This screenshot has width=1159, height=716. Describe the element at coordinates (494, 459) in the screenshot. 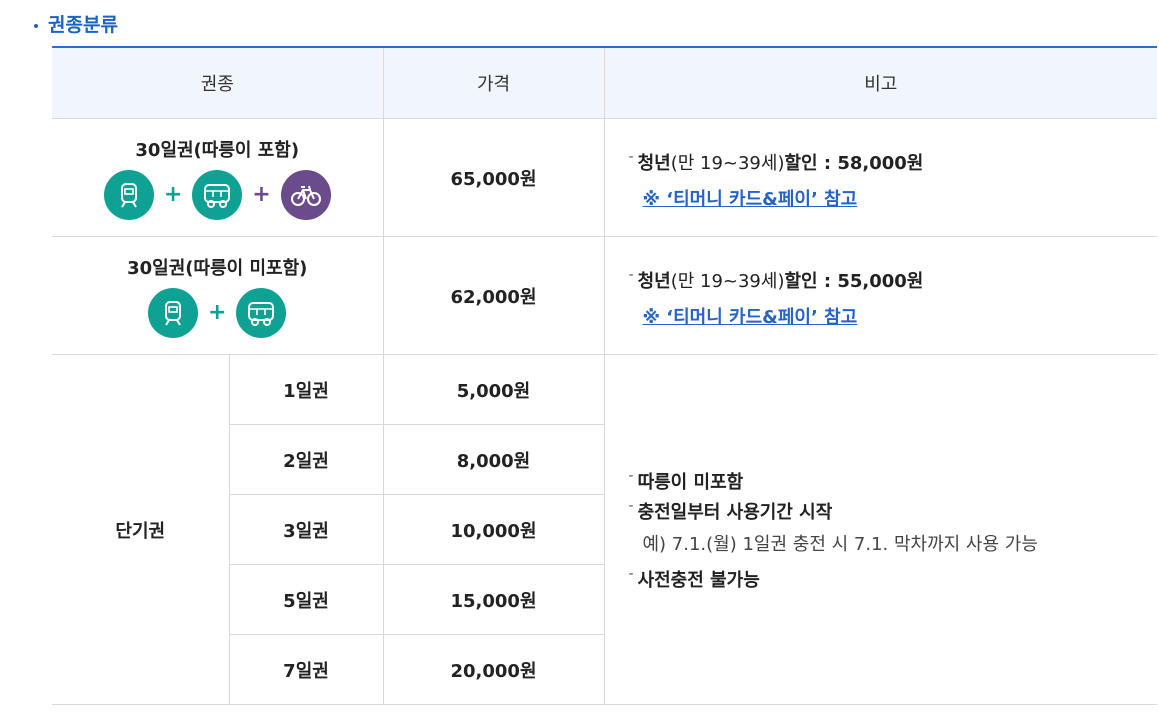

I see `price-cell: 8,000원` at that location.